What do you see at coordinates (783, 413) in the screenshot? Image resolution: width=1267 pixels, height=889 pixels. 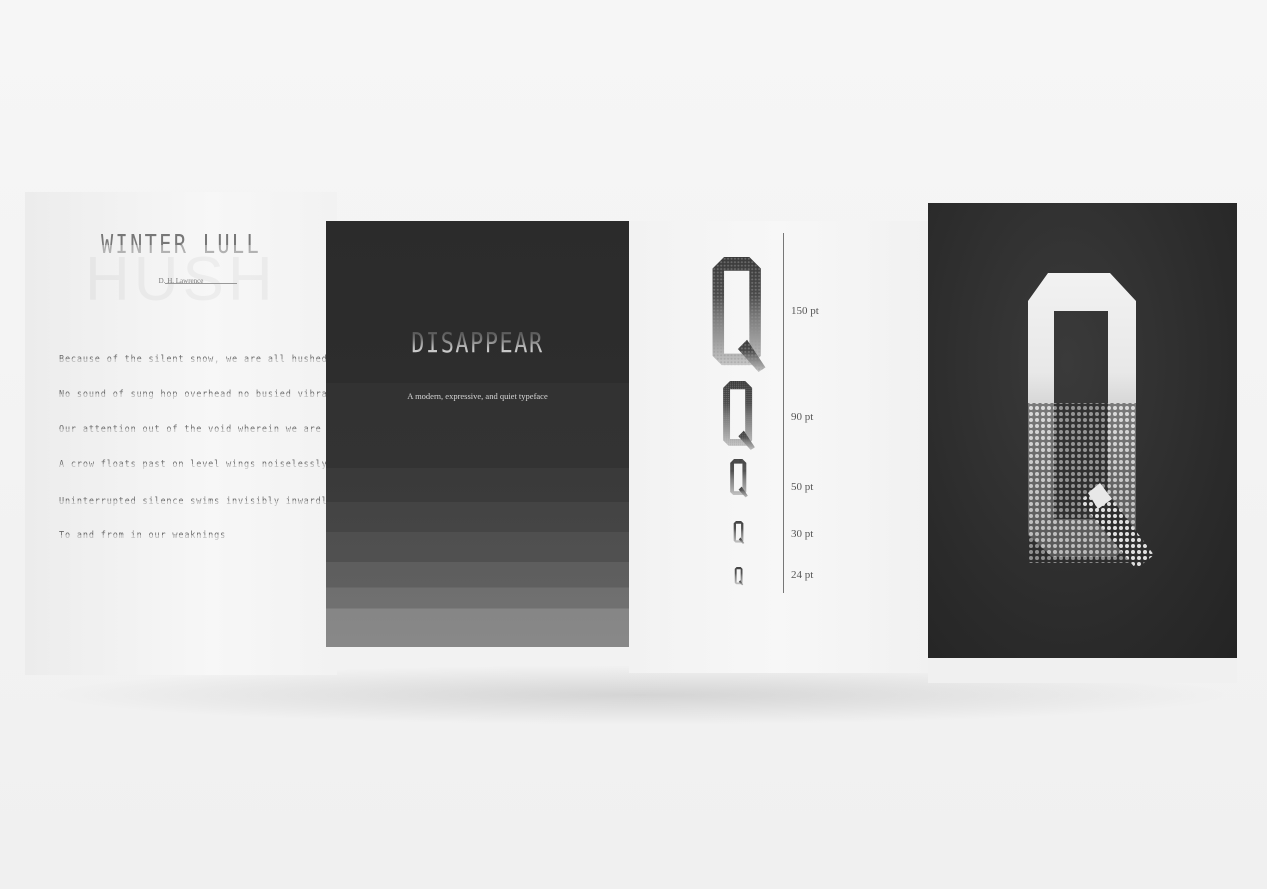 I see `size-divider` at bounding box center [783, 413].